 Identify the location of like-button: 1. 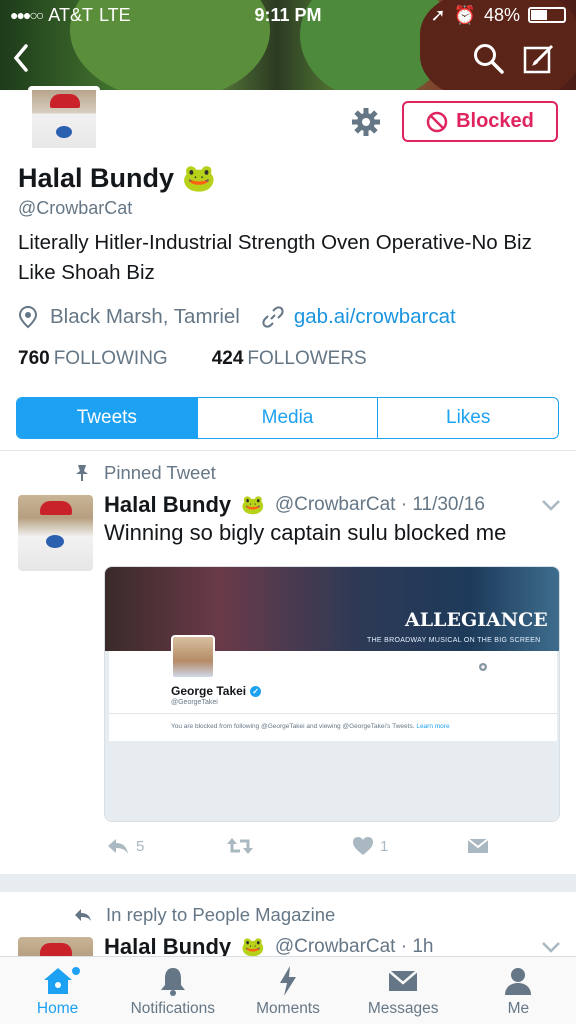
(370, 846).